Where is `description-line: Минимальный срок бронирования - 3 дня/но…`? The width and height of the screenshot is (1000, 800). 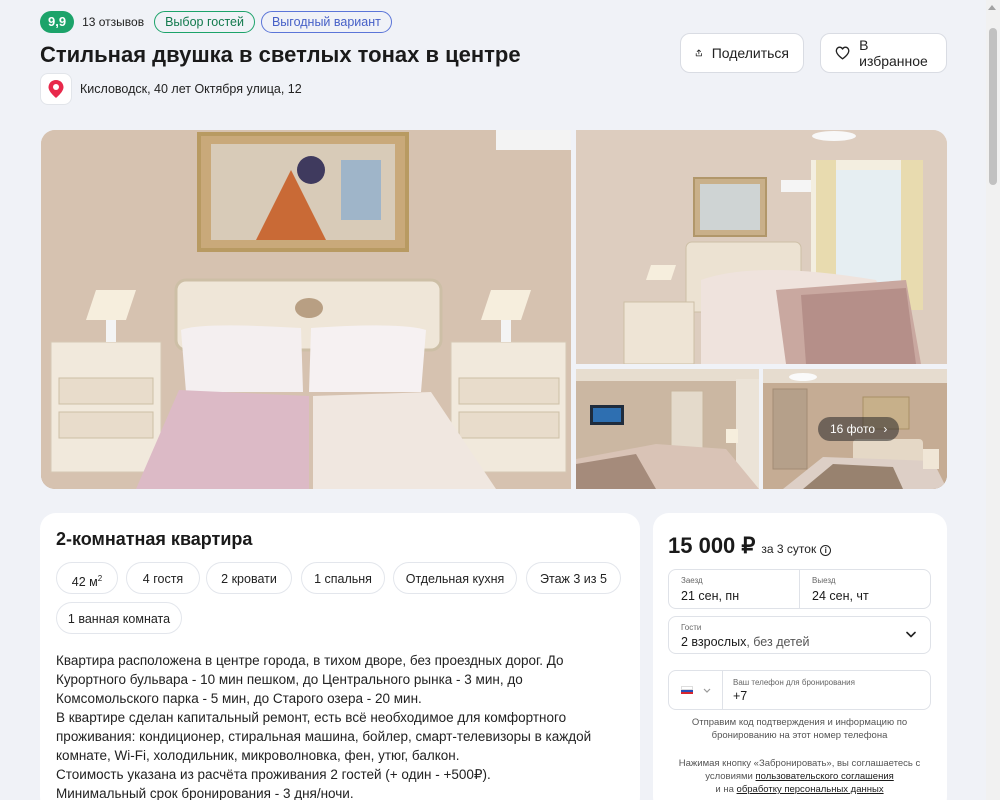
description-line: Минимальный срок бронирования - 3 дня/но… is located at coordinates (205, 793).